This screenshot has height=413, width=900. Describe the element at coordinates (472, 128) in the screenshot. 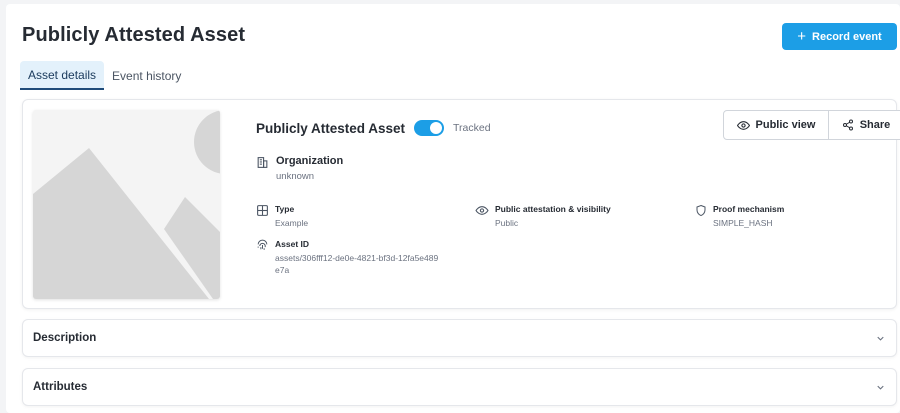

I see `tracked-label: Tracked` at that location.